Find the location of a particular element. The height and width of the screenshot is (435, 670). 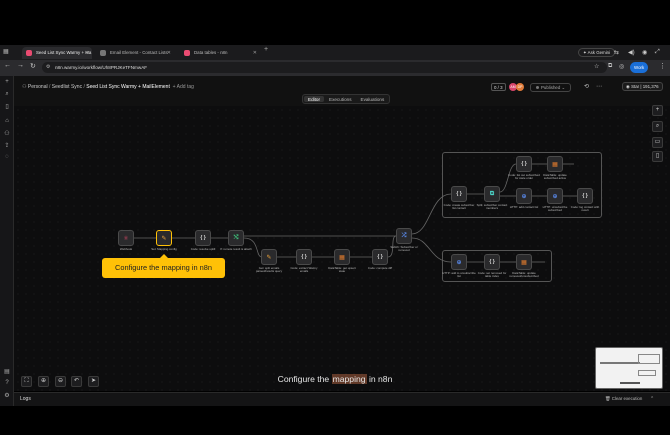

node-label: Code: create subscriber list contact is located at coordinates (459, 207).